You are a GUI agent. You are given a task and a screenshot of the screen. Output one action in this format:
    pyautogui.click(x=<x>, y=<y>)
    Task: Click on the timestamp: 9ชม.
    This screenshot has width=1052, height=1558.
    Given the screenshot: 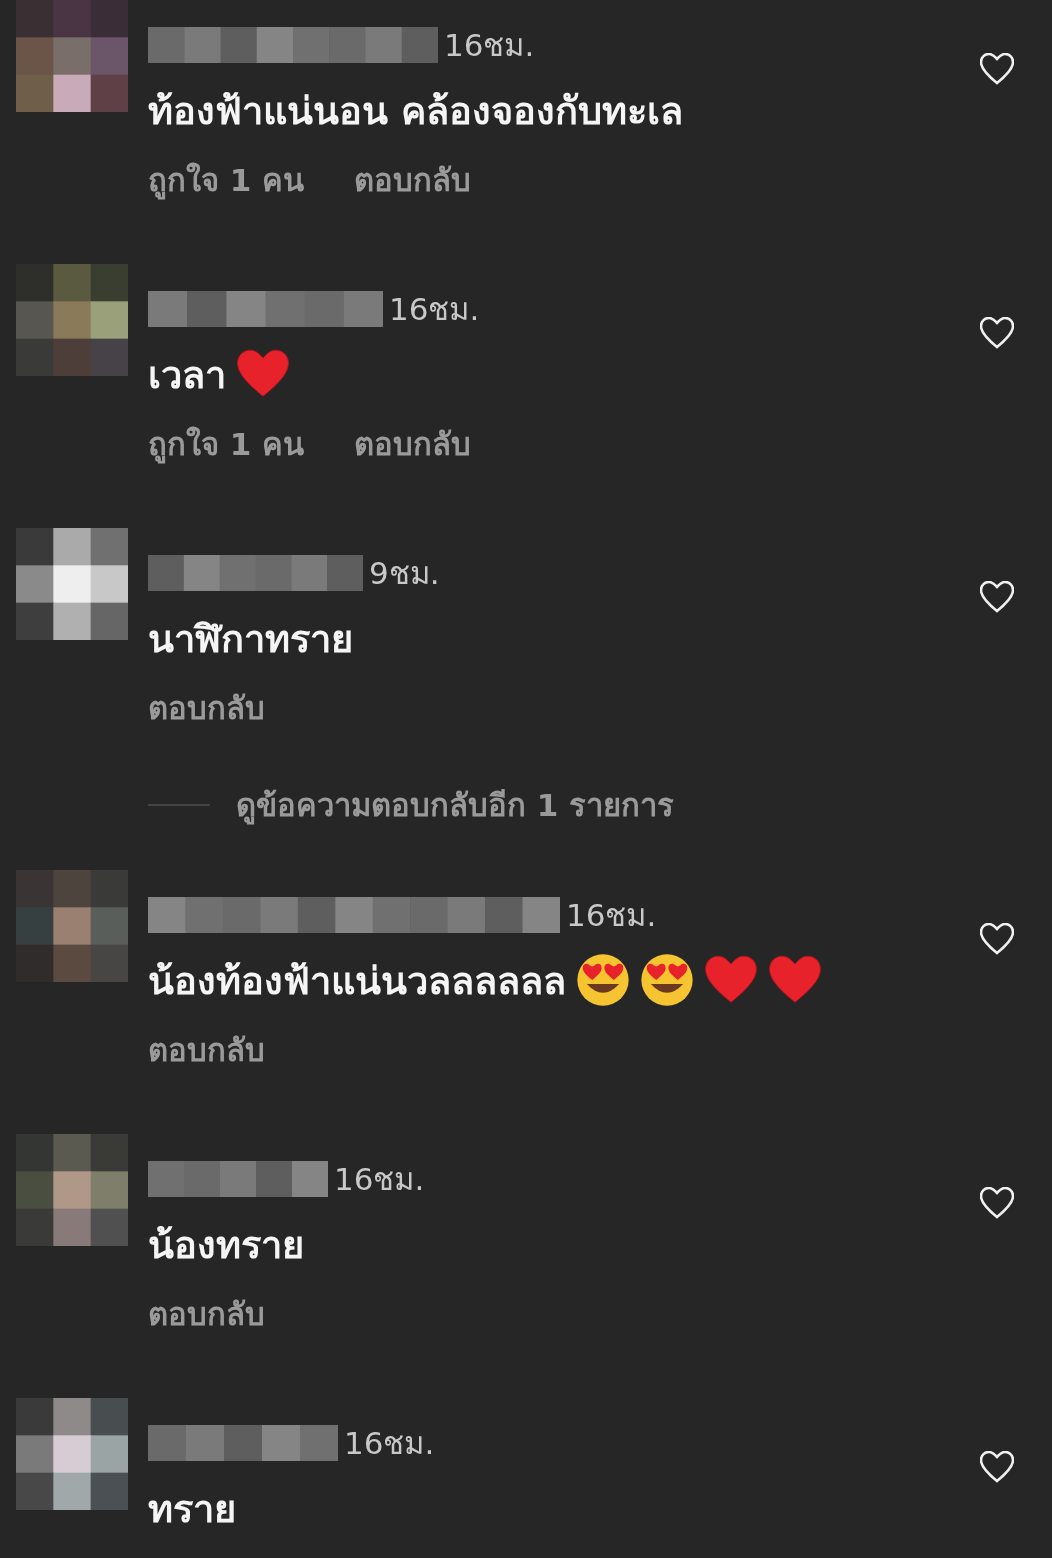 What is the action you would take?
    pyautogui.click(x=404, y=573)
    